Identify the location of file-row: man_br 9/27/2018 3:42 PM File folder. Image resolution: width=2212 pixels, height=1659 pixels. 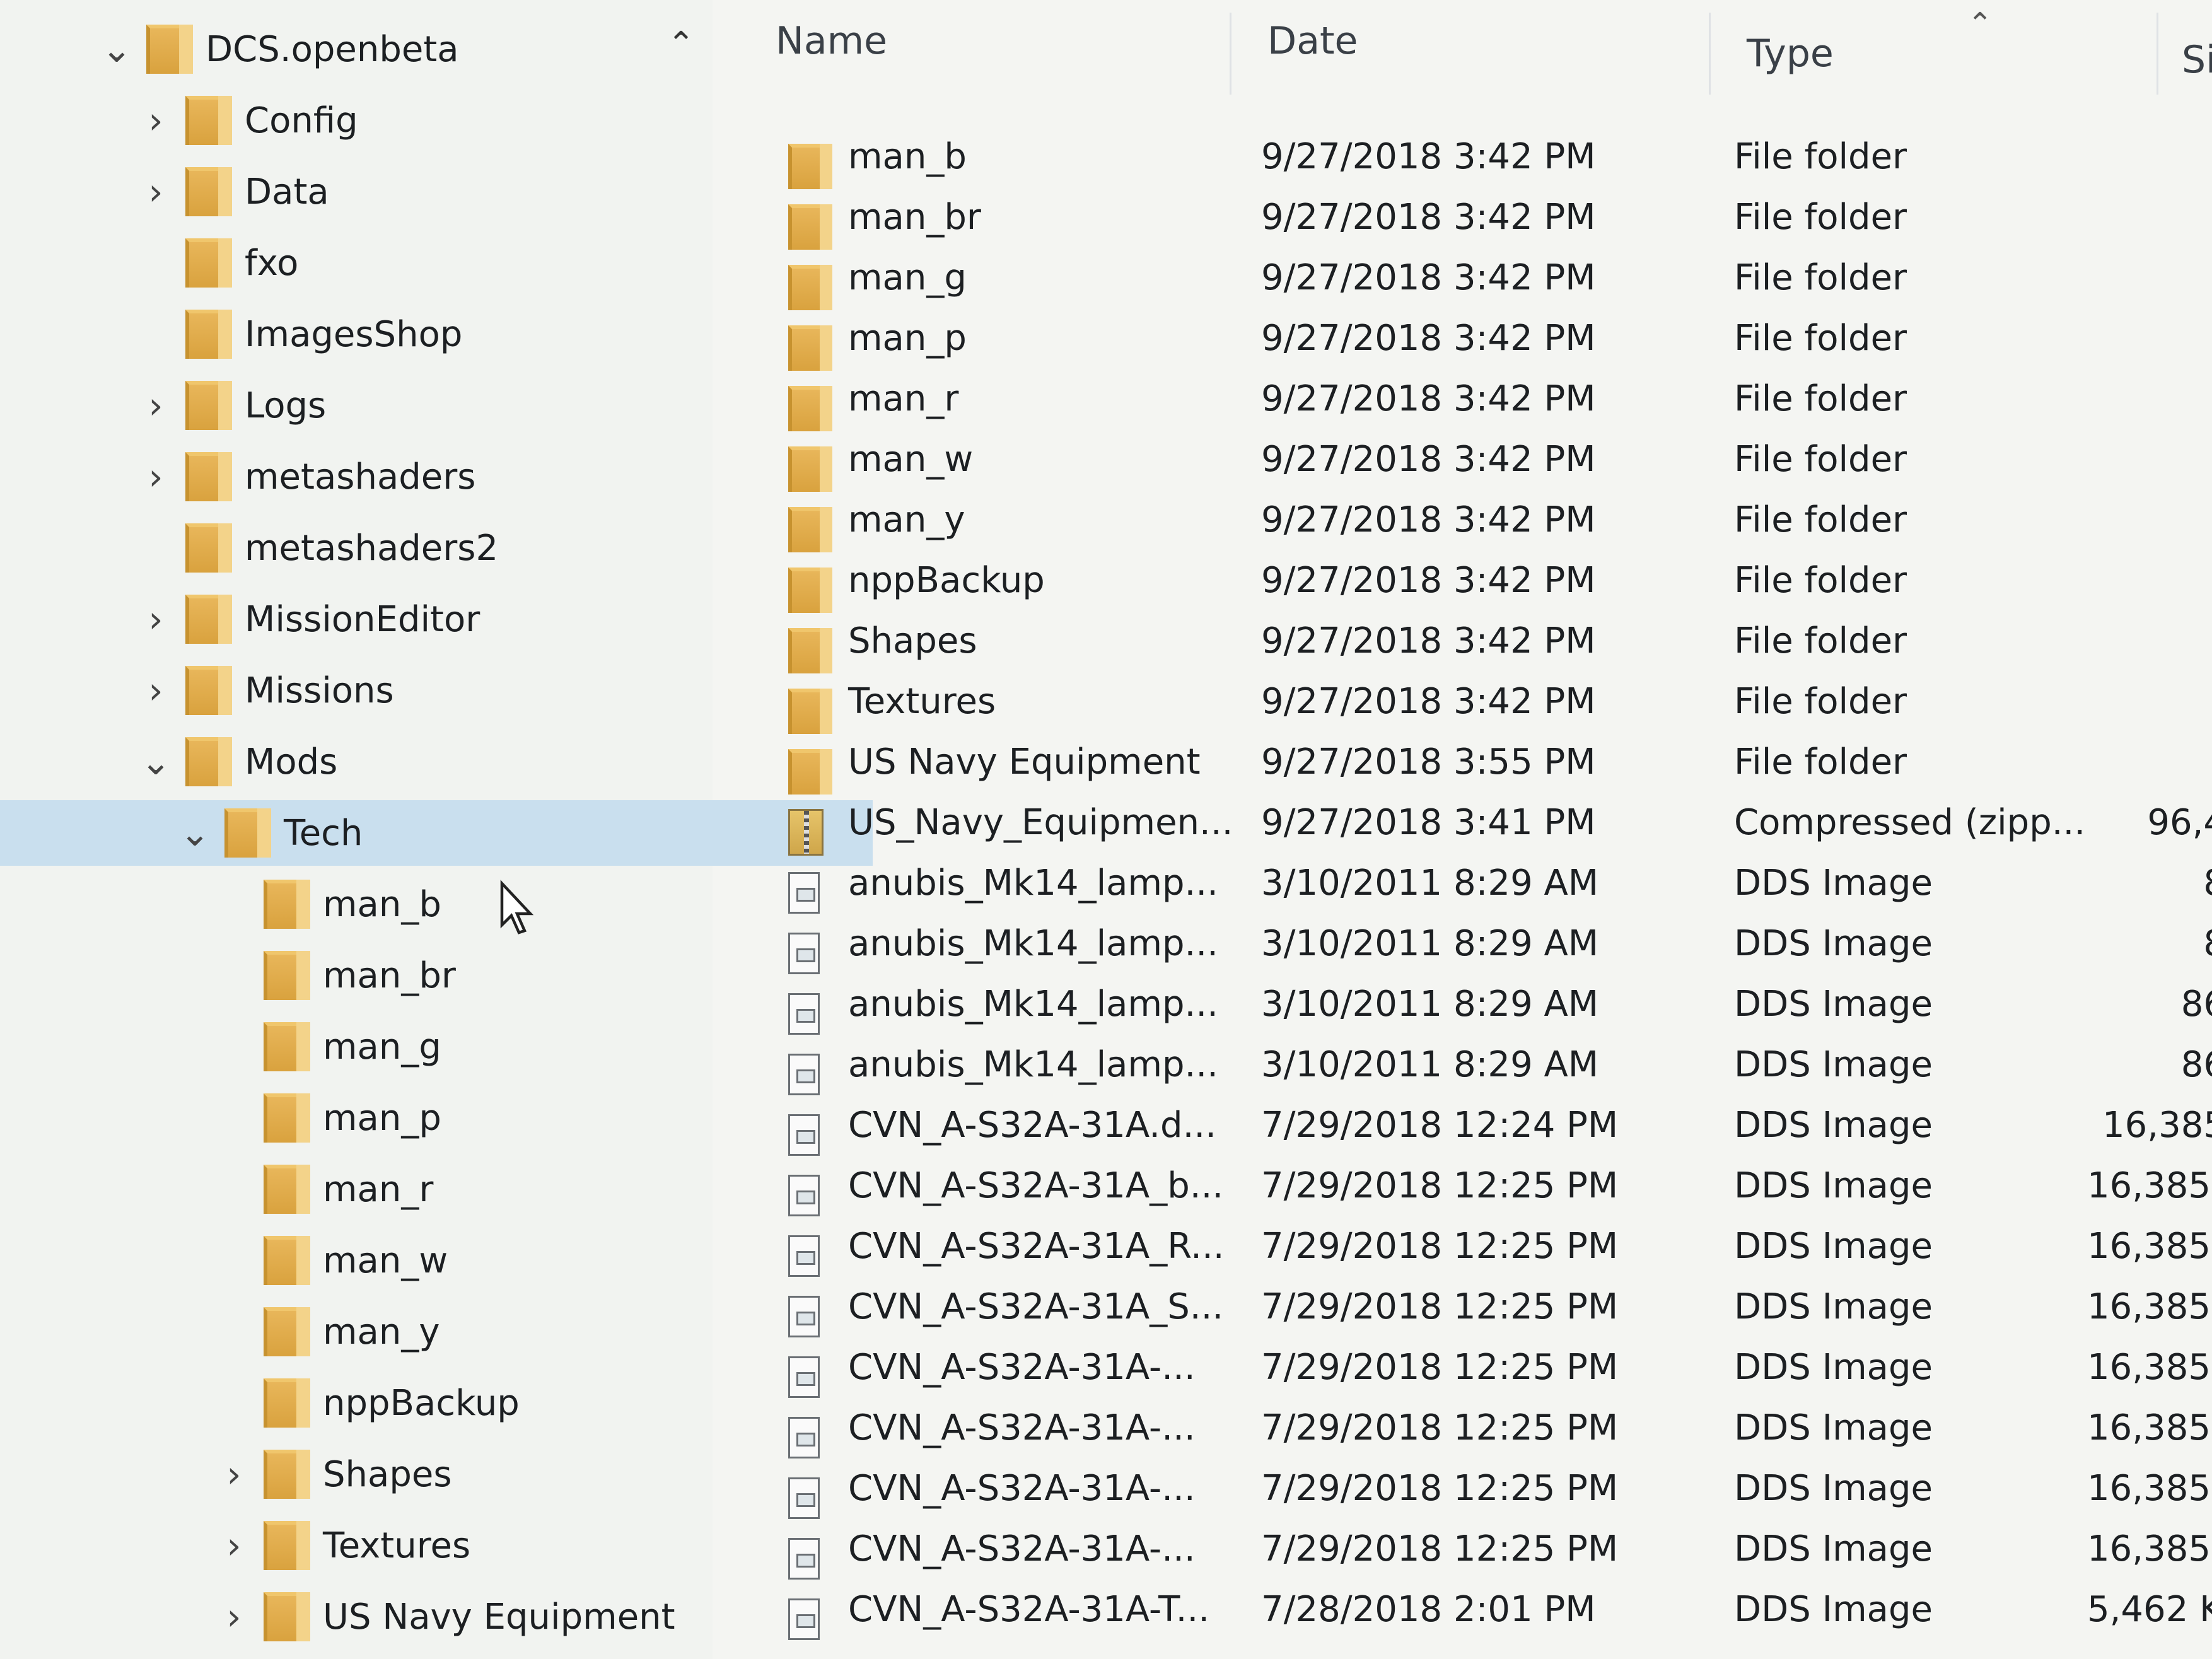
(1475, 218).